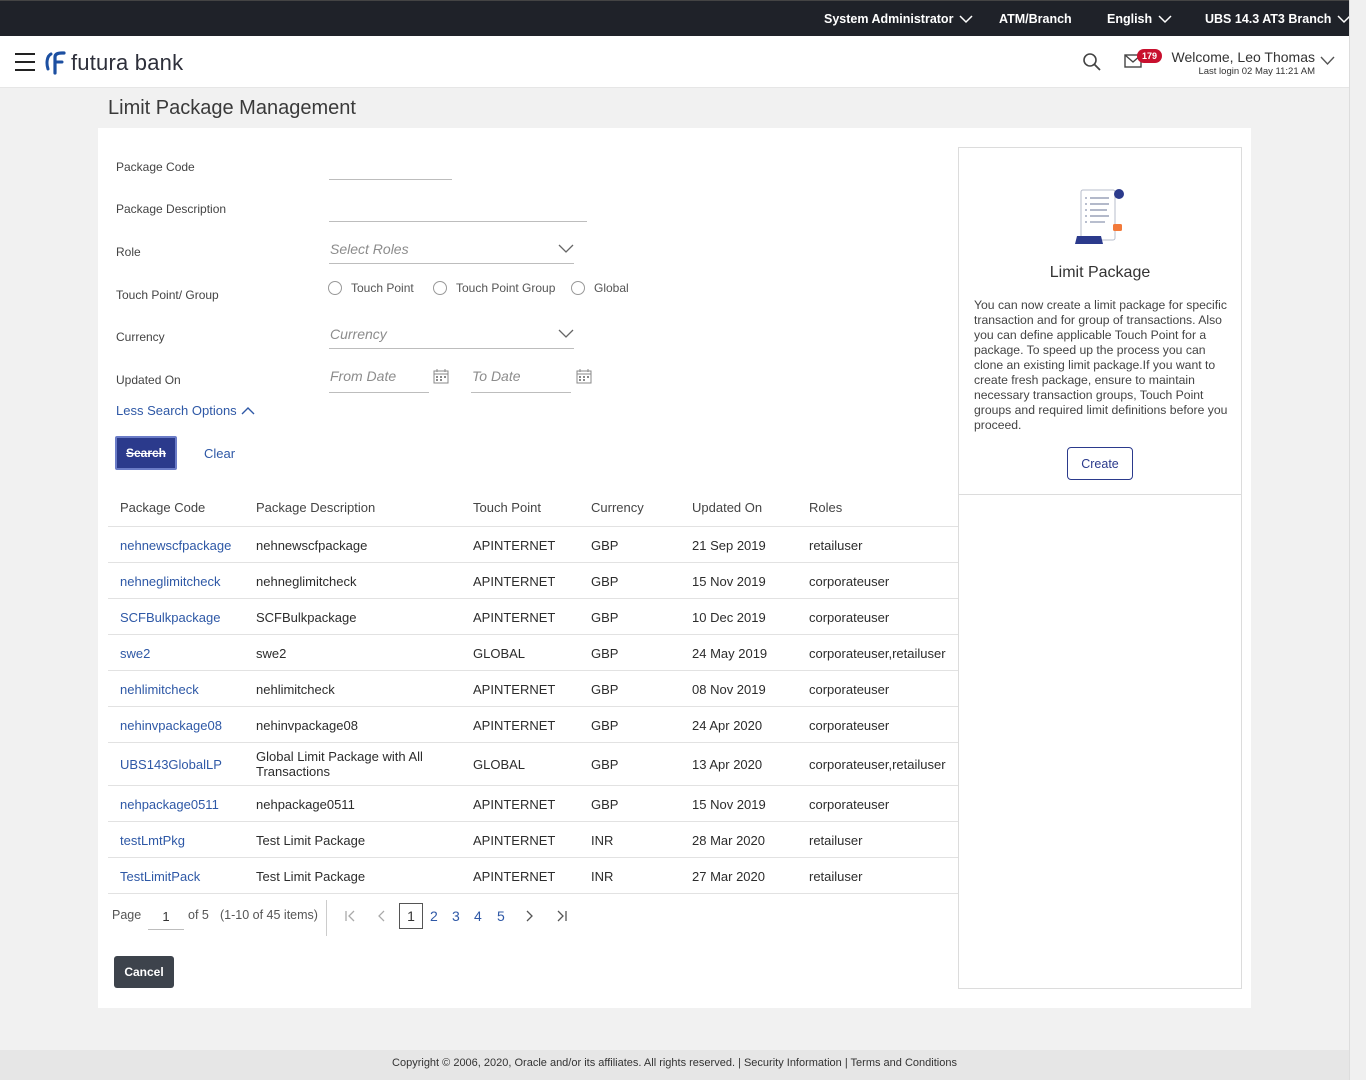 Image resolution: width=1366 pixels, height=1080 pixels. What do you see at coordinates (127, 915) in the screenshot?
I see `page-label: Page` at bounding box center [127, 915].